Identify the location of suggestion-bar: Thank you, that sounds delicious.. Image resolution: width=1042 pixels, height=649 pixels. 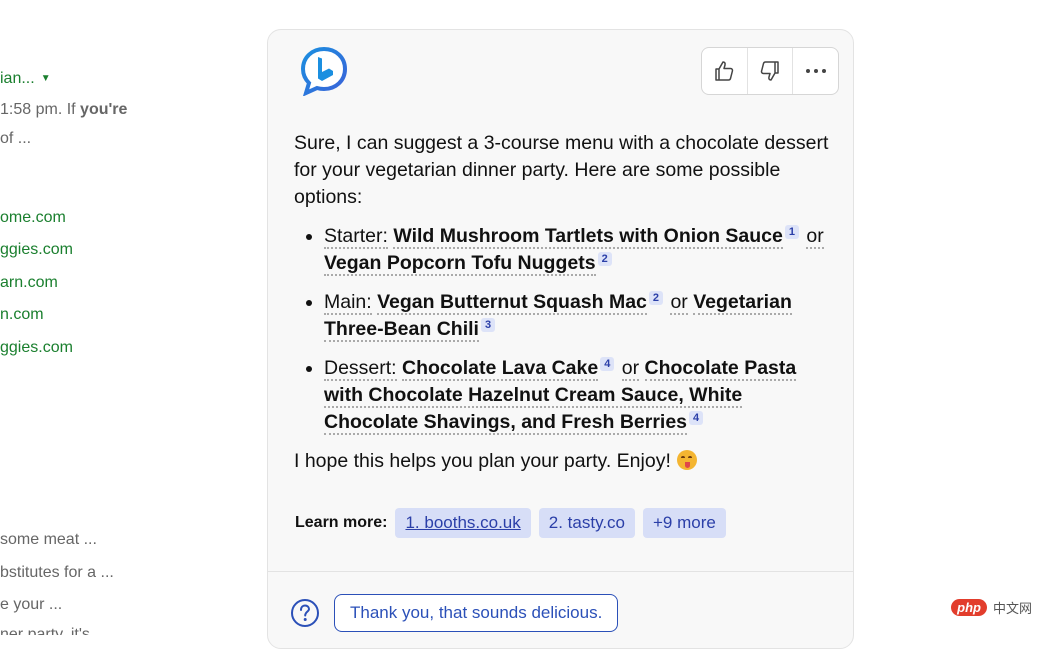
(454, 613).